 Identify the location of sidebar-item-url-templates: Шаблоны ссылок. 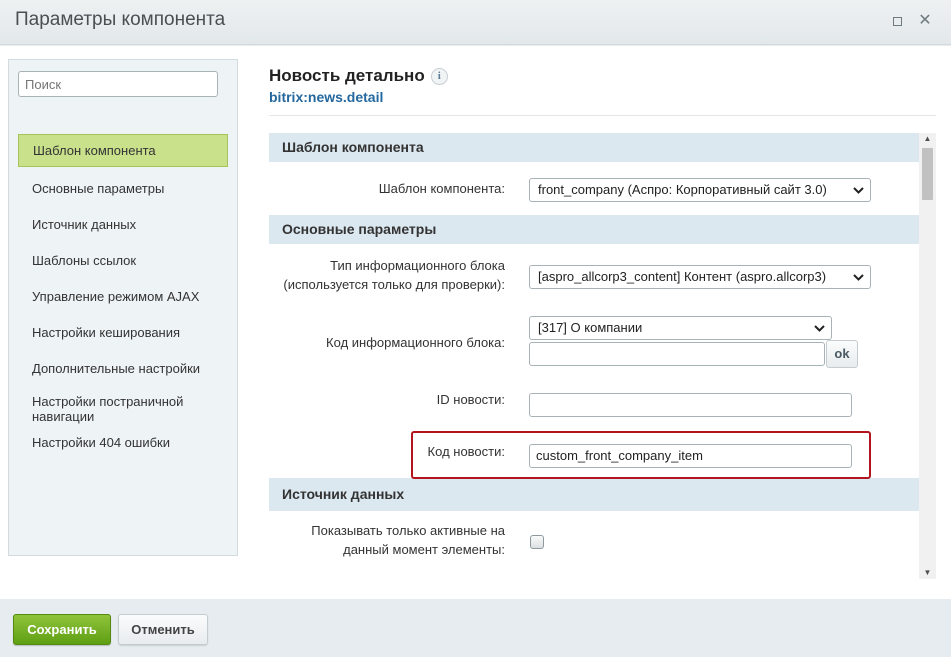
(123, 260).